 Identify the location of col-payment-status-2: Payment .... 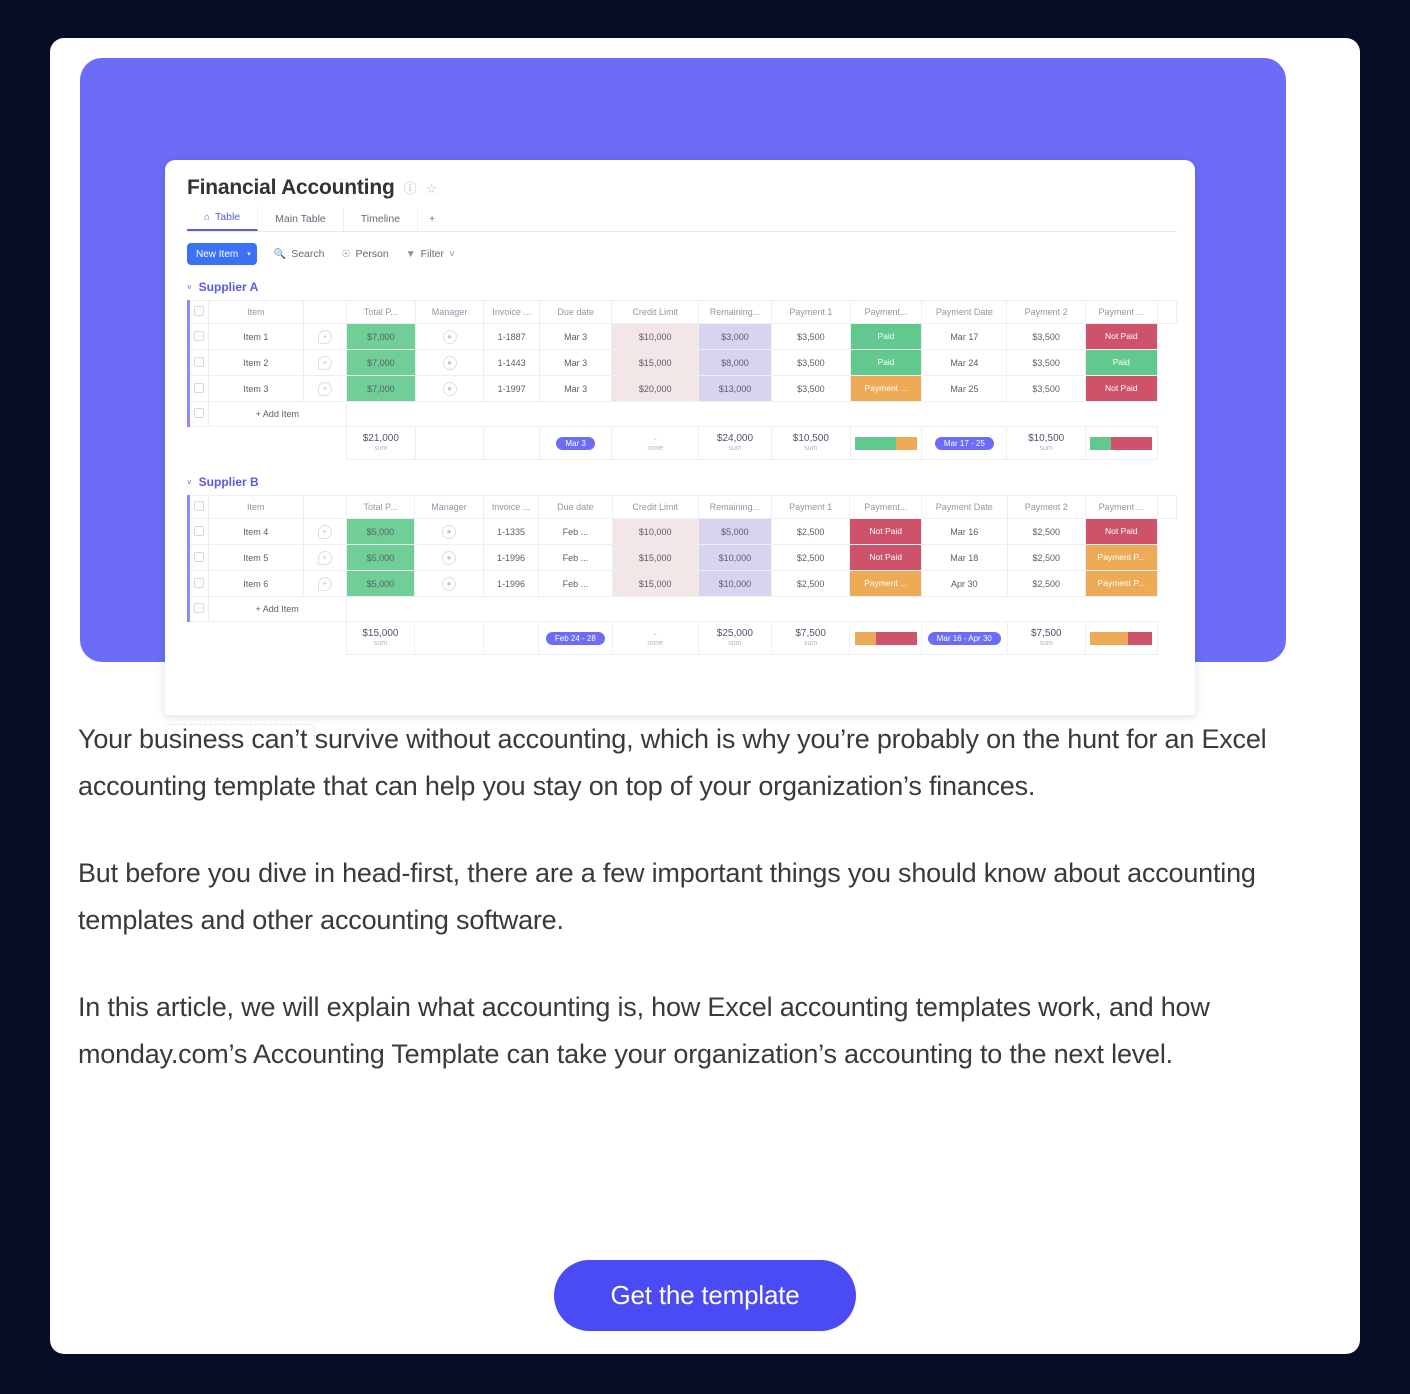
(1121, 507).